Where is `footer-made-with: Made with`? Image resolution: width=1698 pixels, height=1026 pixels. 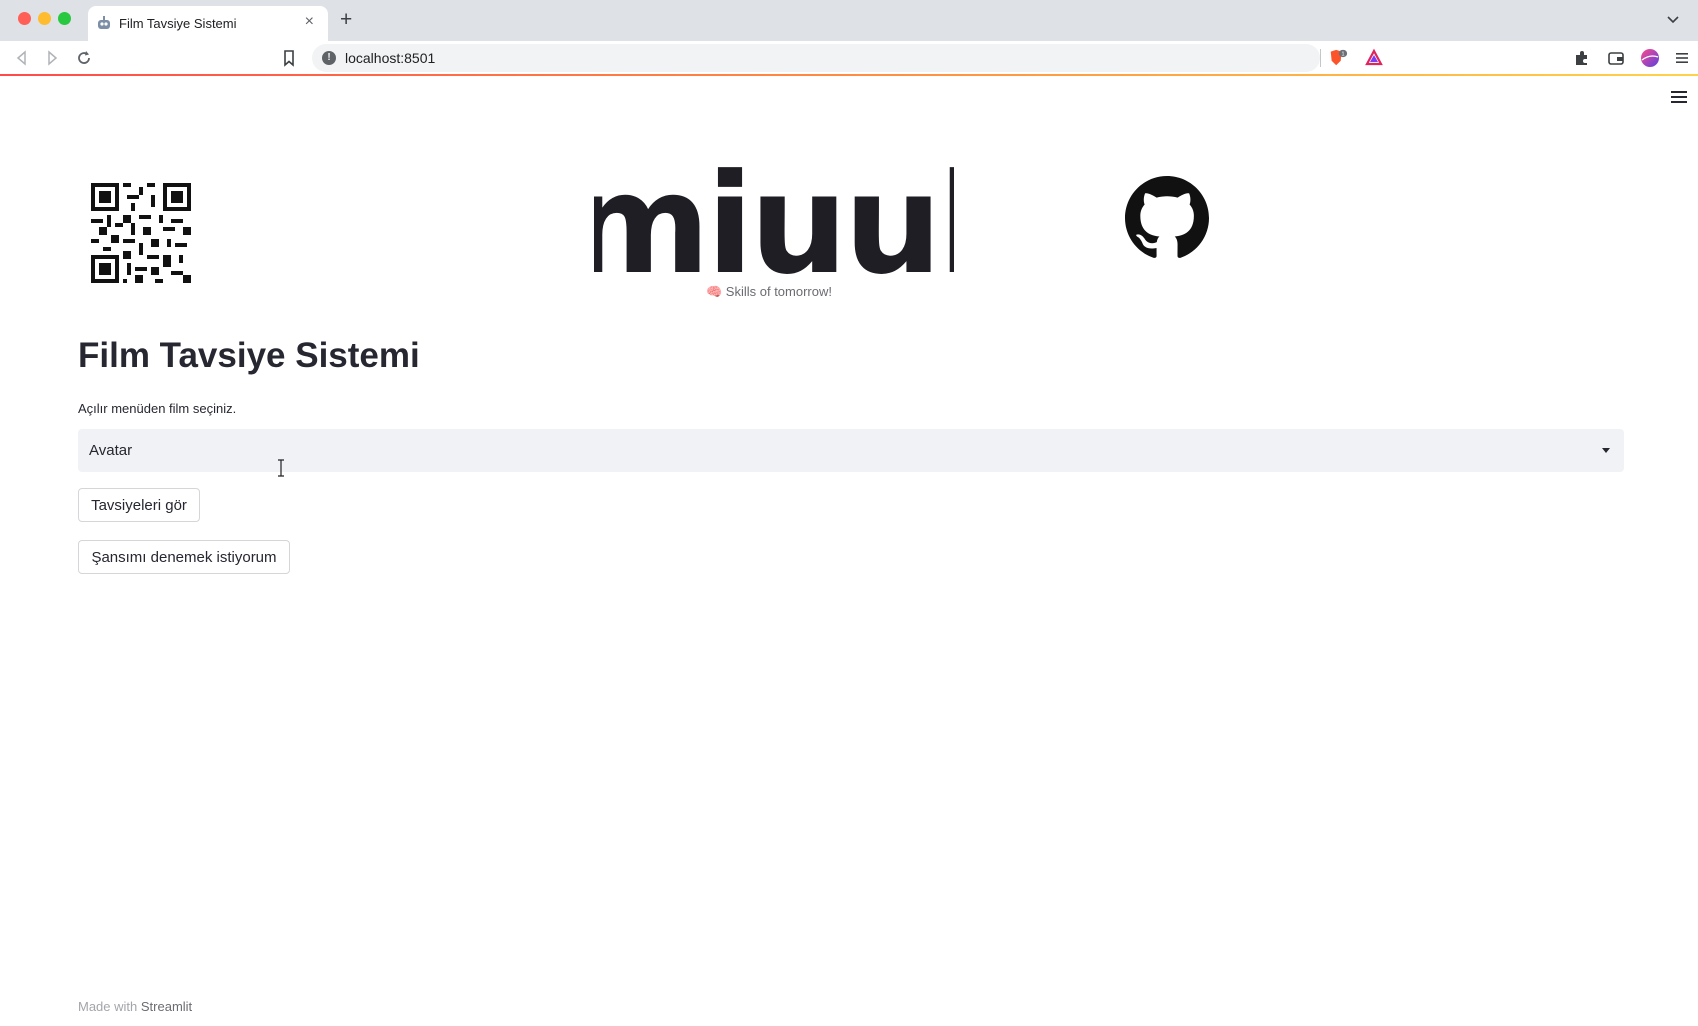 footer-made-with: Made with is located at coordinates (108, 1006).